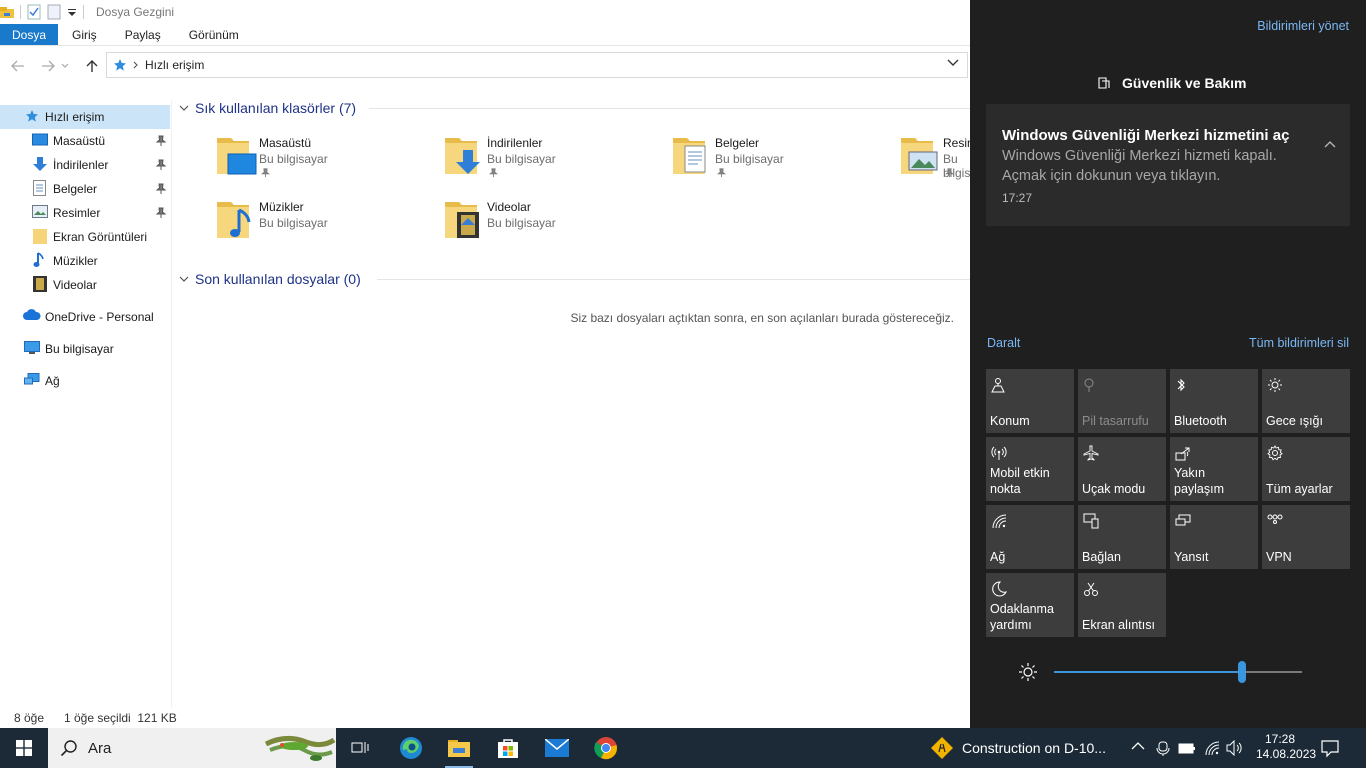 This screenshot has height=768, width=1366. What do you see at coordinates (192, 748) in the screenshot?
I see `taskbar-search-box: Ara` at bounding box center [192, 748].